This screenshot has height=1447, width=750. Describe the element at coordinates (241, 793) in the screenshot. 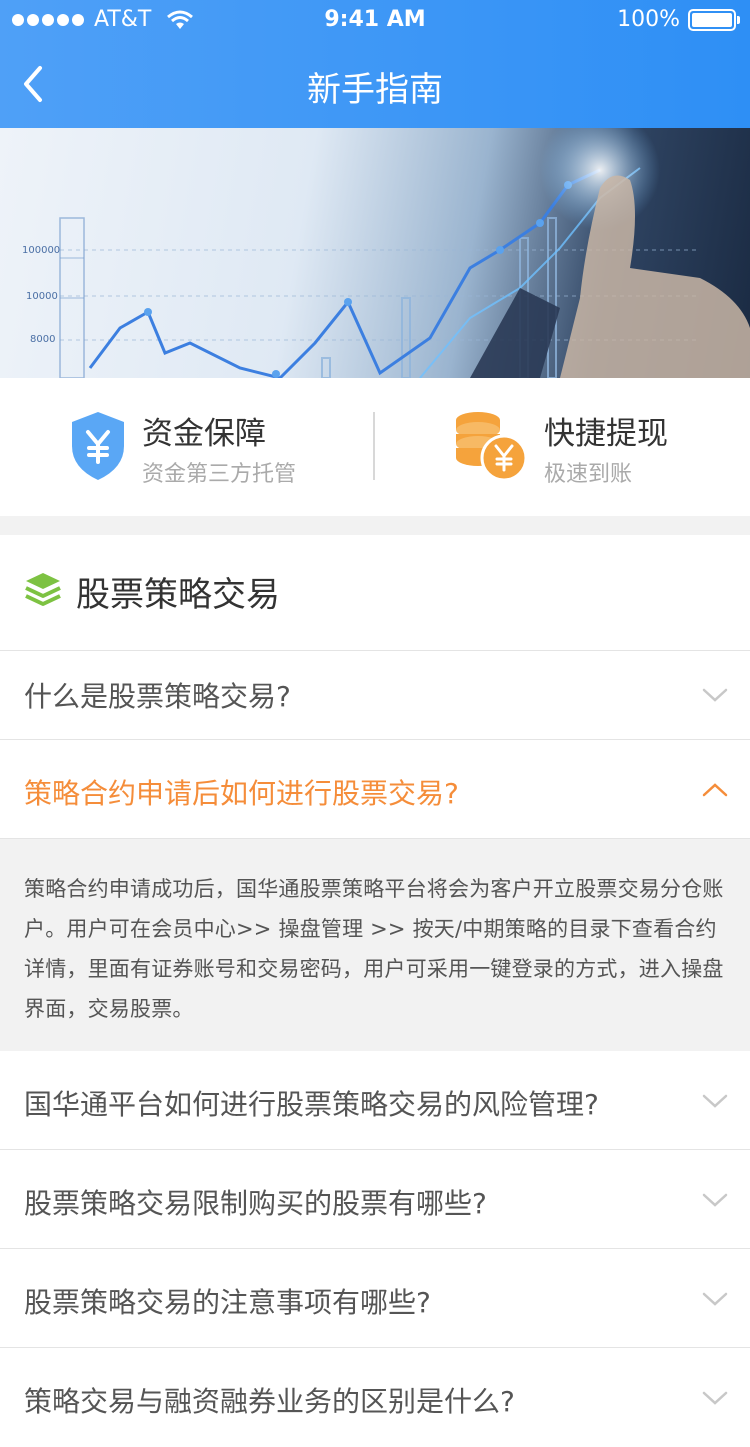

I see `faq-question: 策略合约申请后如何进行股票交易?` at that location.